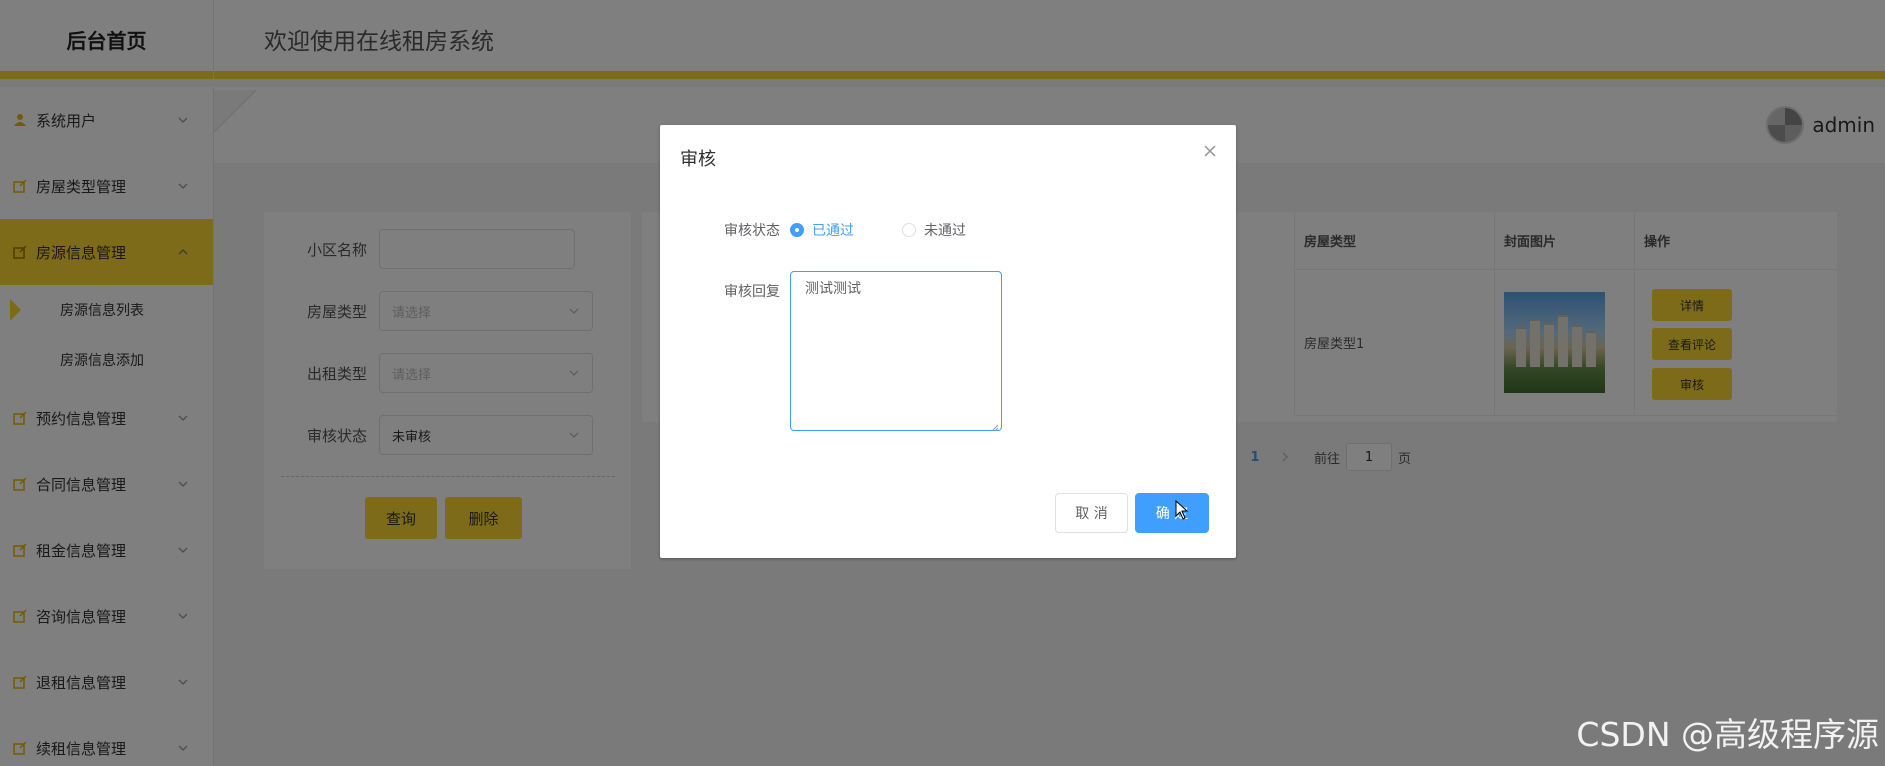  Describe the element at coordinates (1182, 510) in the screenshot. I see `mouse-cursor-icon` at that location.